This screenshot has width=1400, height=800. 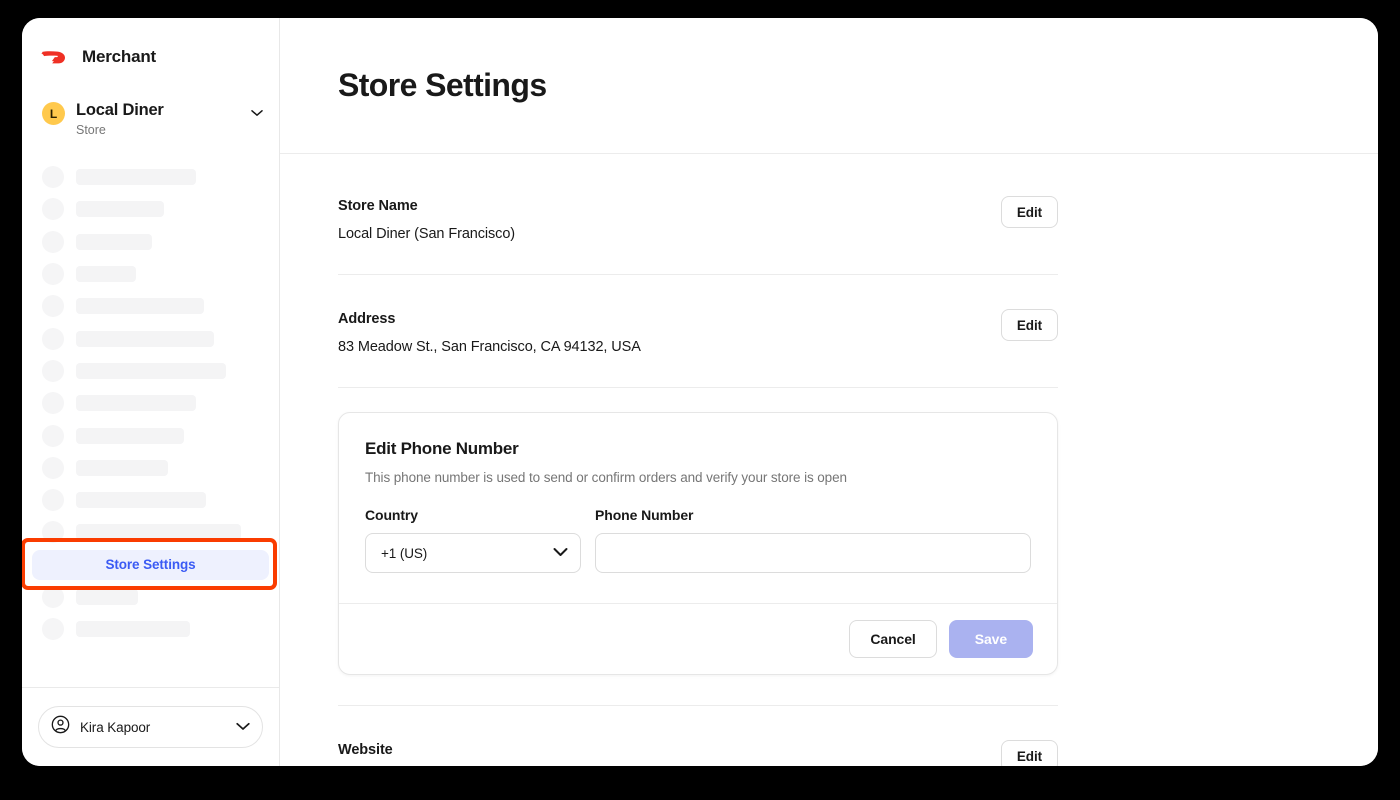 What do you see at coordinates (1029, 212) in the screenshot?
I see `edit-store-name-button: Edit` at bounding box center [1029, 212].